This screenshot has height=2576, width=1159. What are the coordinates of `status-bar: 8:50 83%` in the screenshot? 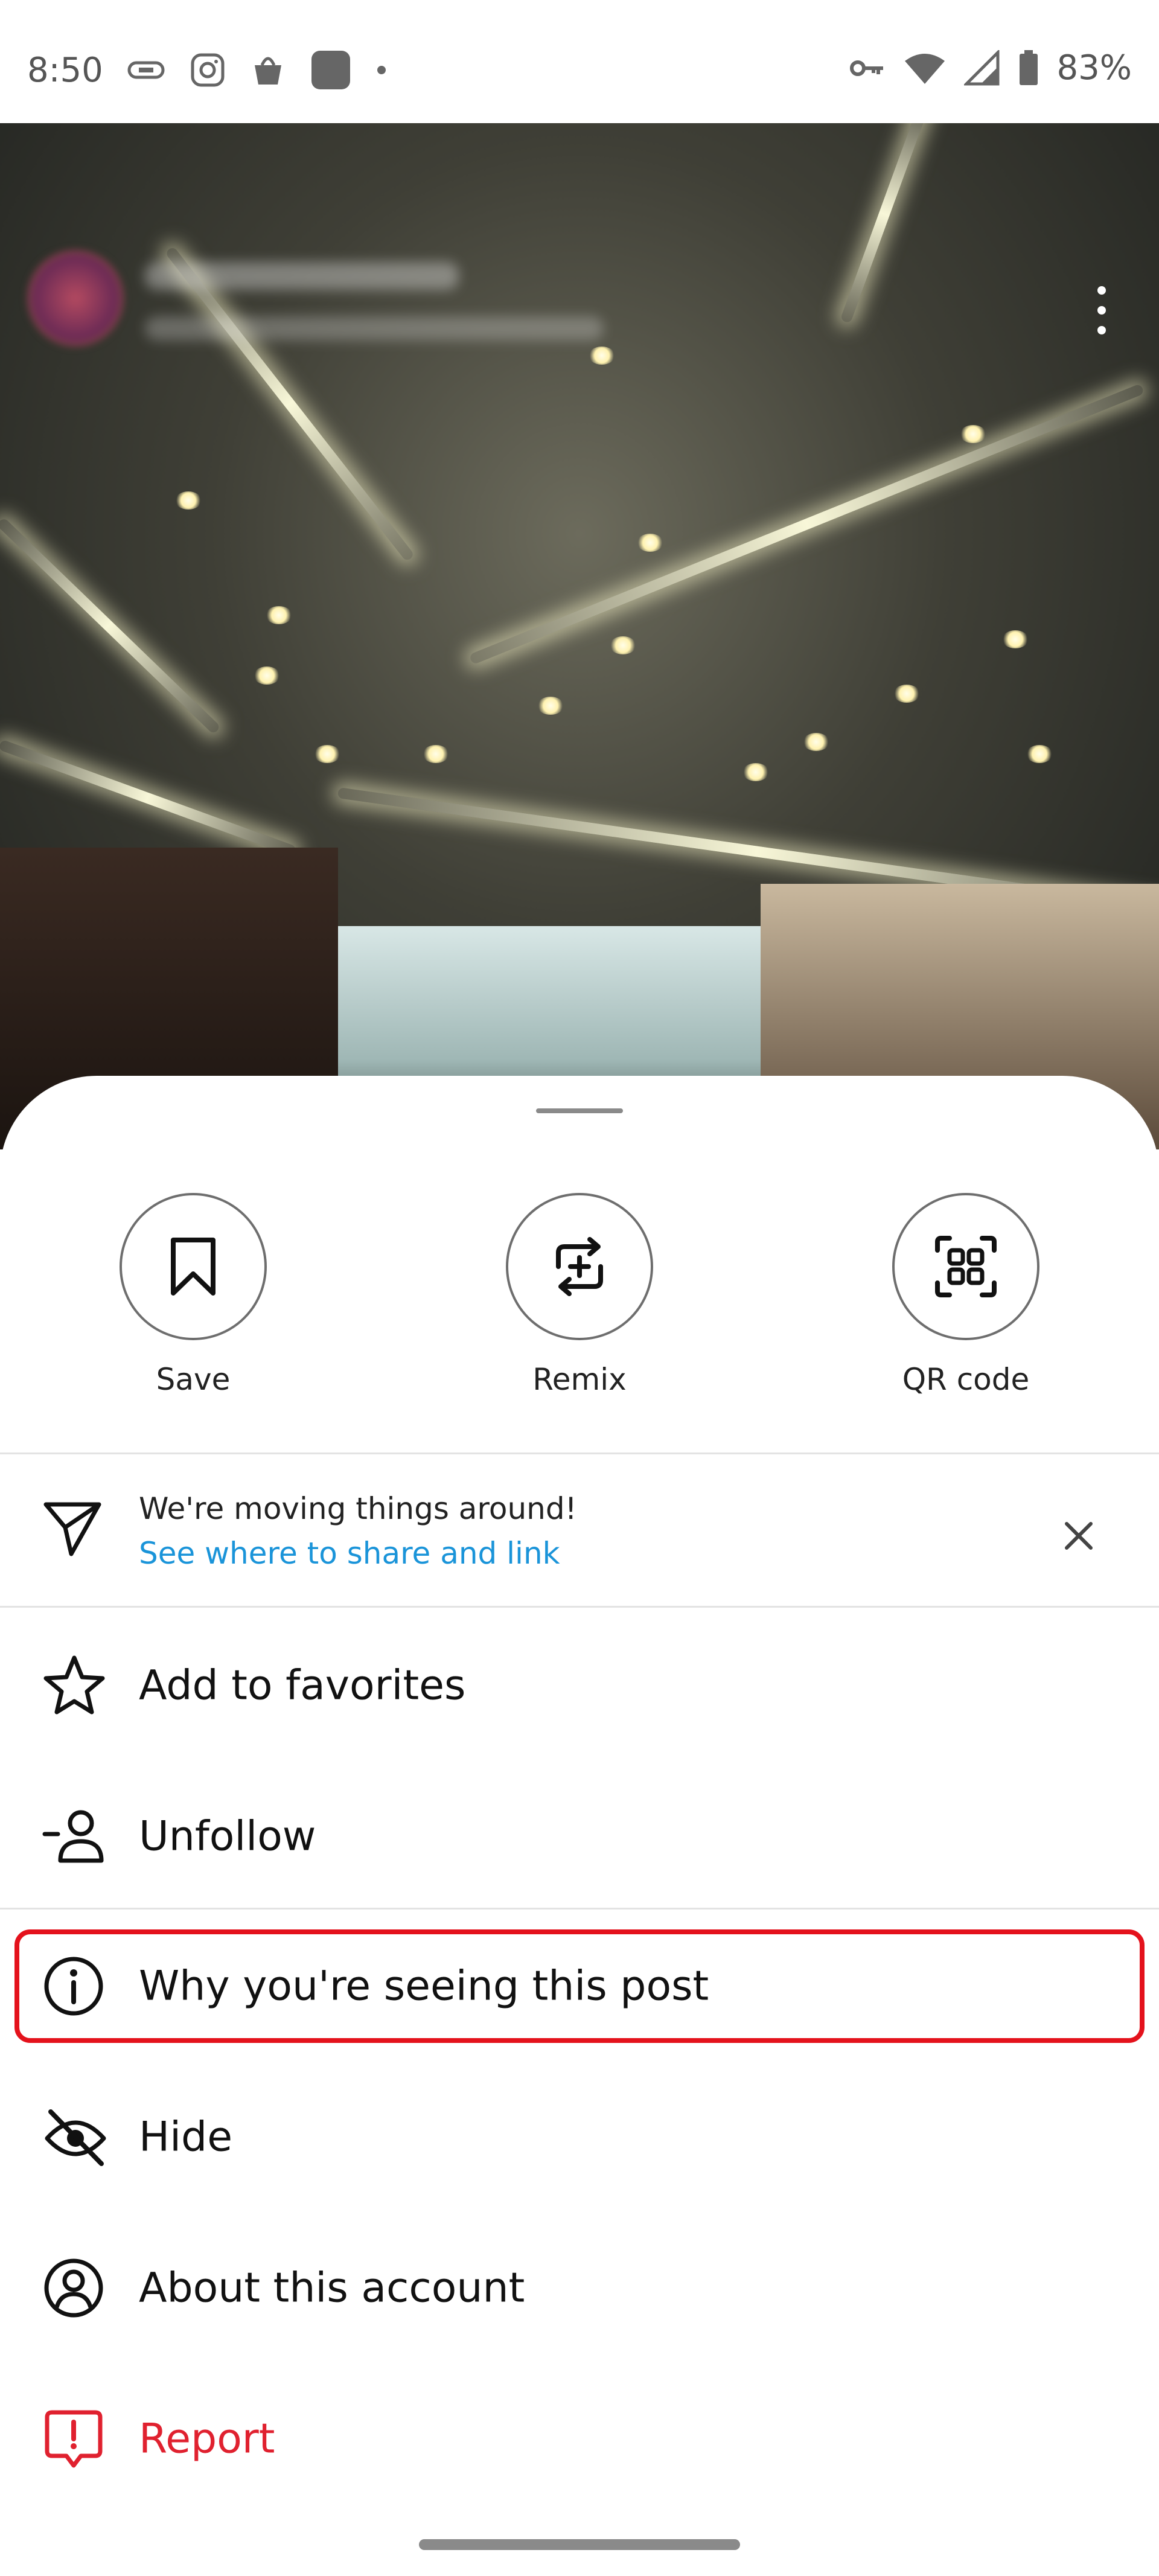 It's located at (579, 62).